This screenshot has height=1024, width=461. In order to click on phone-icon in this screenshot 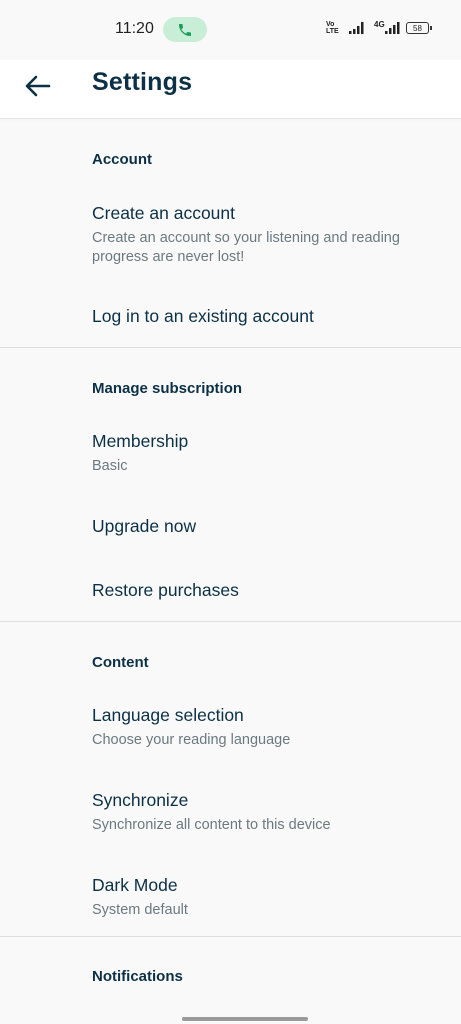, I will do `click(185, 30)`.